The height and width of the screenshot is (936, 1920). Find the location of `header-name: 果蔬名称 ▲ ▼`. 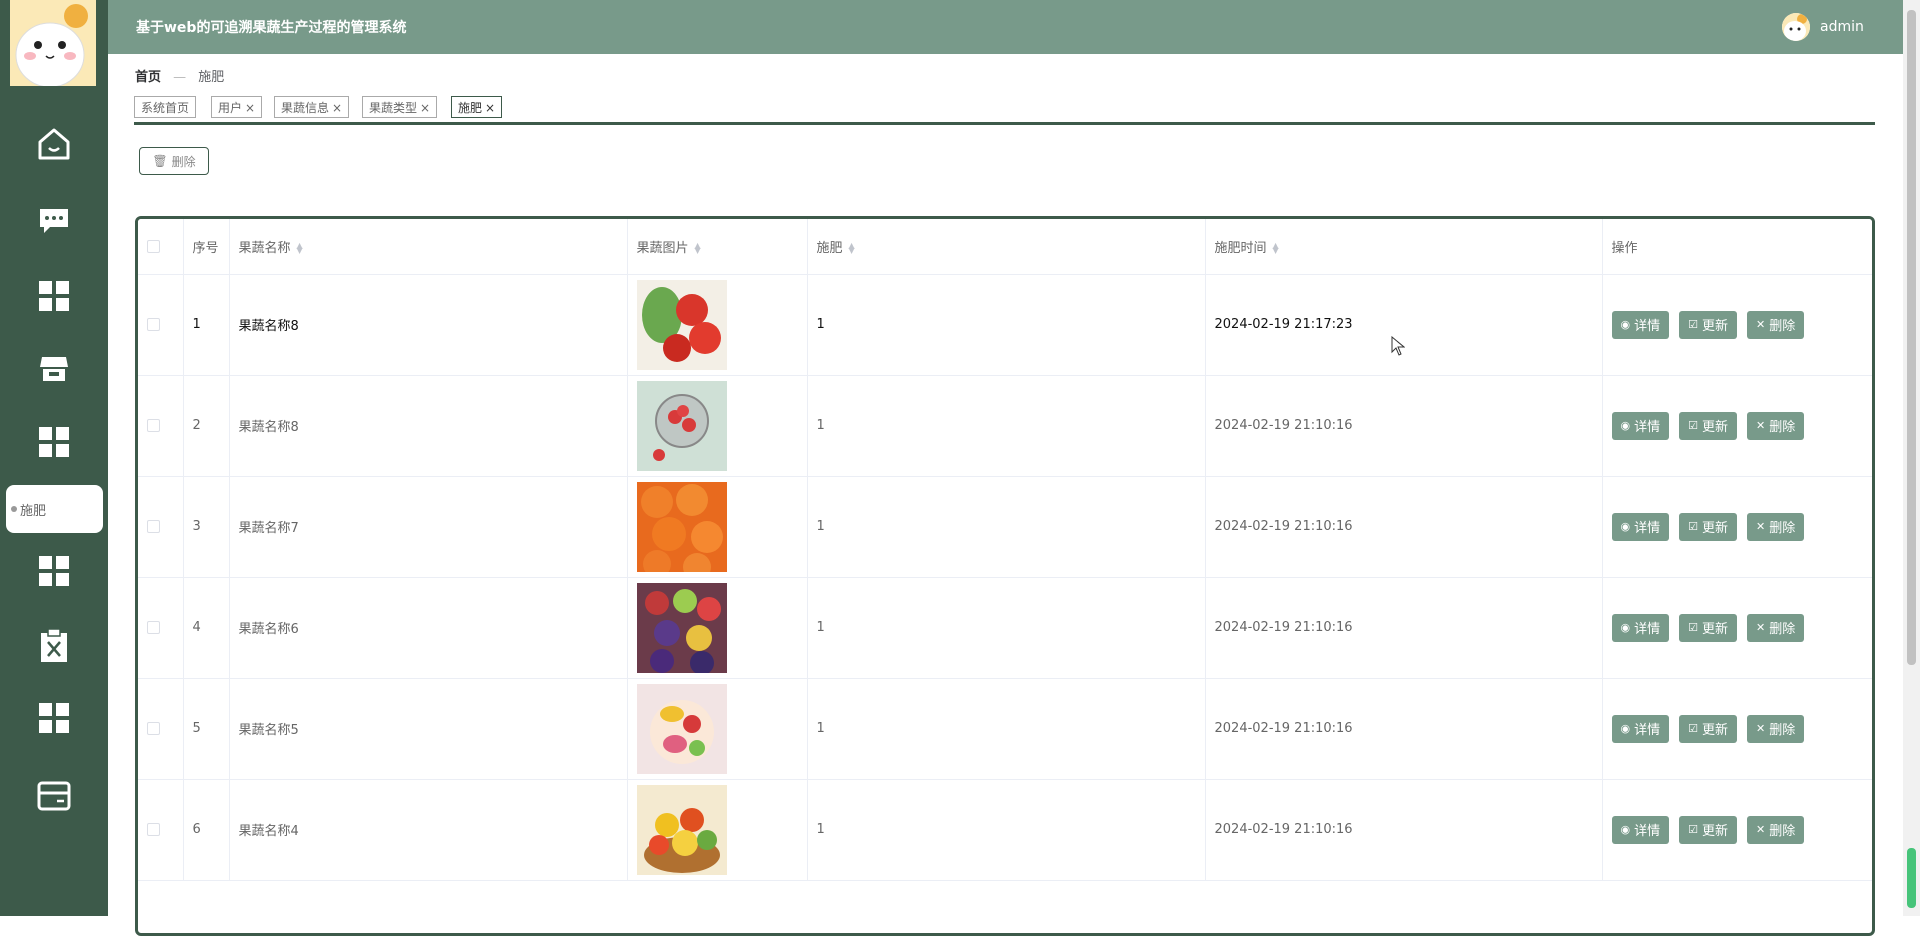

header-name: 果蔬名称 ▲ ▼ is located at coordinates (428, 247).